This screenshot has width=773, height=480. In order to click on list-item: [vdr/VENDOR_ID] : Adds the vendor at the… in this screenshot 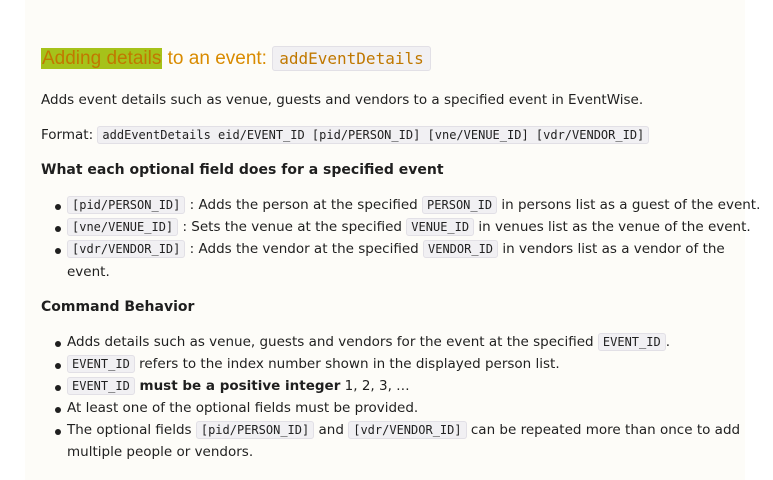, I will do `click(391, 261)`.